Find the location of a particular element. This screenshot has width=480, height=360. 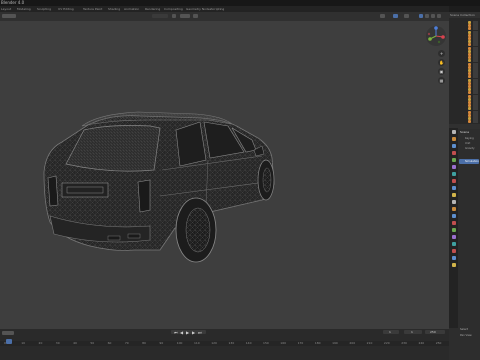

tab-rendering: Rendering is located at coordinates (152, 9).